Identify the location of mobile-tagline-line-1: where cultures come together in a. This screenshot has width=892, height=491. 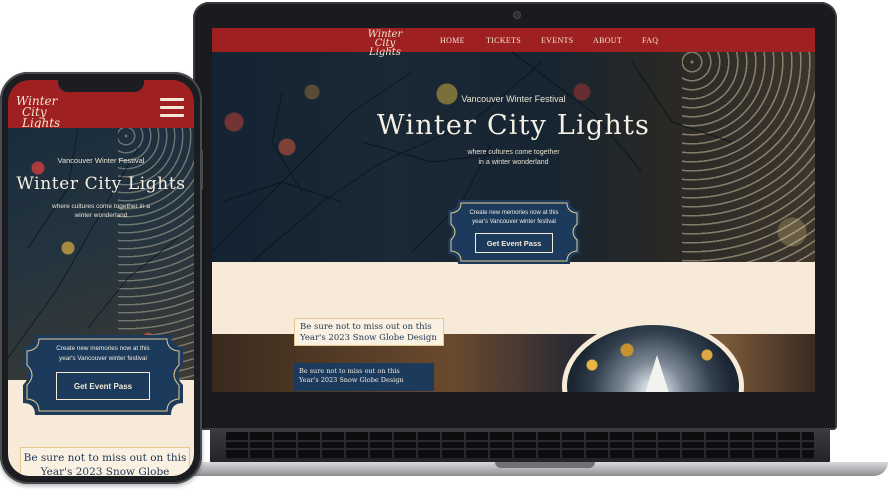
(101, 206).